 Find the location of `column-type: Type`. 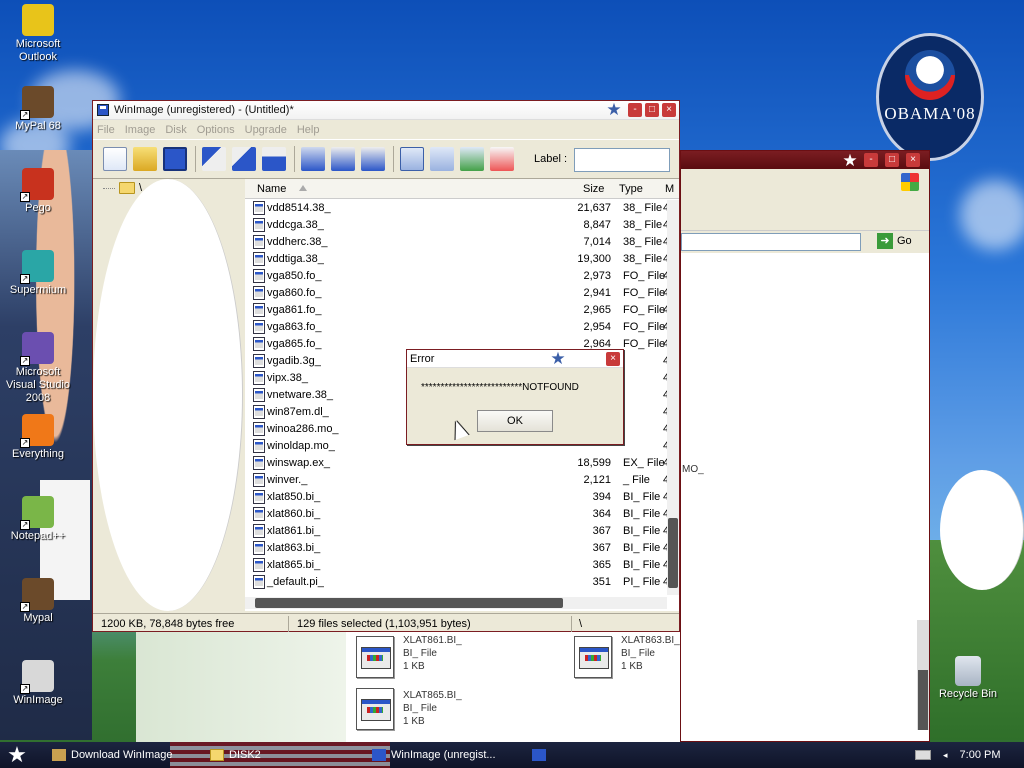

column-type: Type is located at coordinates (631, 189).